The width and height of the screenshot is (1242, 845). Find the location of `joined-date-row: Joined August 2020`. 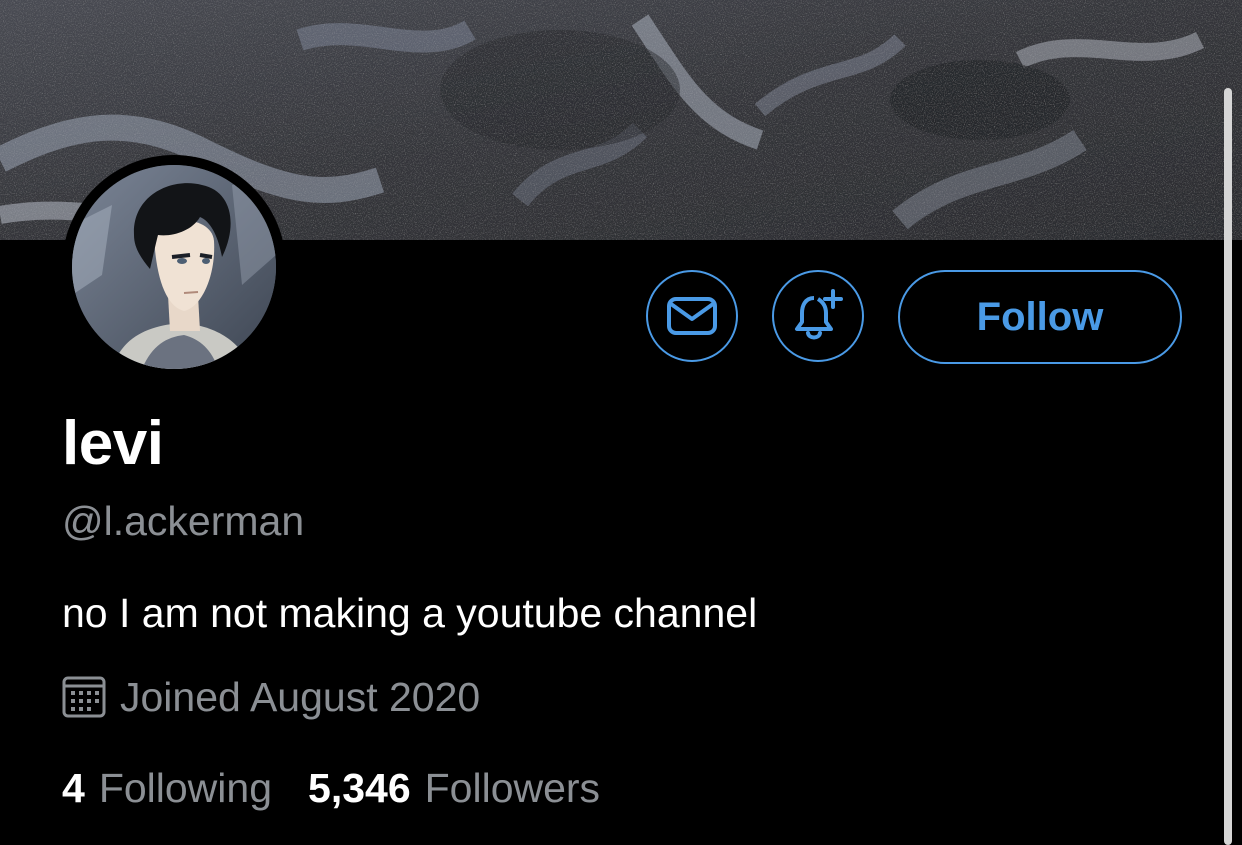

joined-date-row: Joined August 2020 is located at coordinates (271, 697).